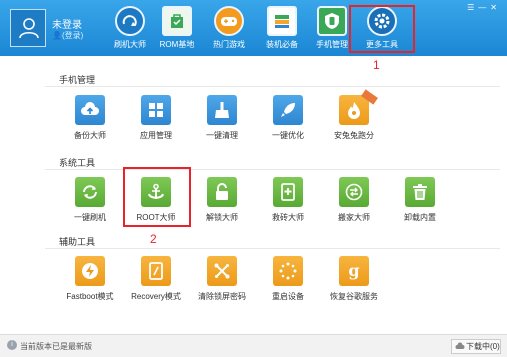 The height and width of the screenshot is (357, 507). I want to click on grid-icon, so click(156, 110).